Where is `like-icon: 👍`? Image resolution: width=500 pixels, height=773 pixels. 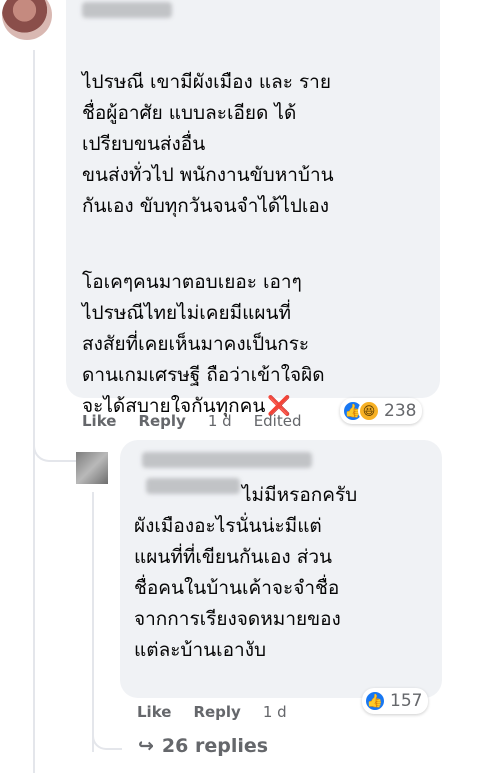 like-icon: 👍 is located at coordinates (375, 701).